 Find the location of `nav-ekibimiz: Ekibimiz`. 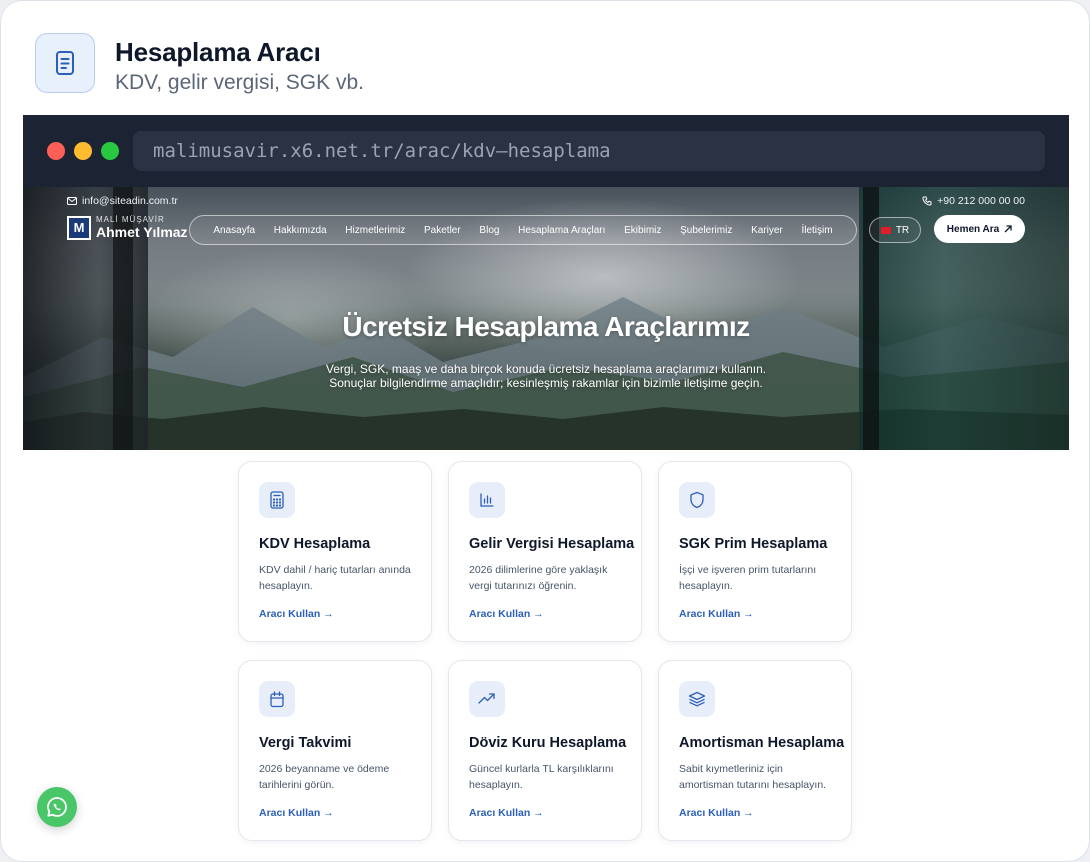

nav-ekibimiz: Ekibimiz is located at coordinates (642, 230).